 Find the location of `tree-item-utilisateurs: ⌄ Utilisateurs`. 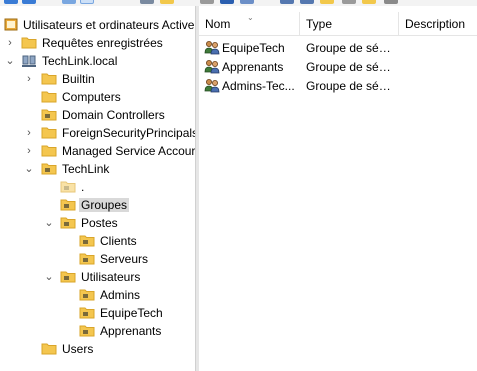

tree-item-utilisateurs: ⌄ Utilisateurs is located at coordinates (97, 277).